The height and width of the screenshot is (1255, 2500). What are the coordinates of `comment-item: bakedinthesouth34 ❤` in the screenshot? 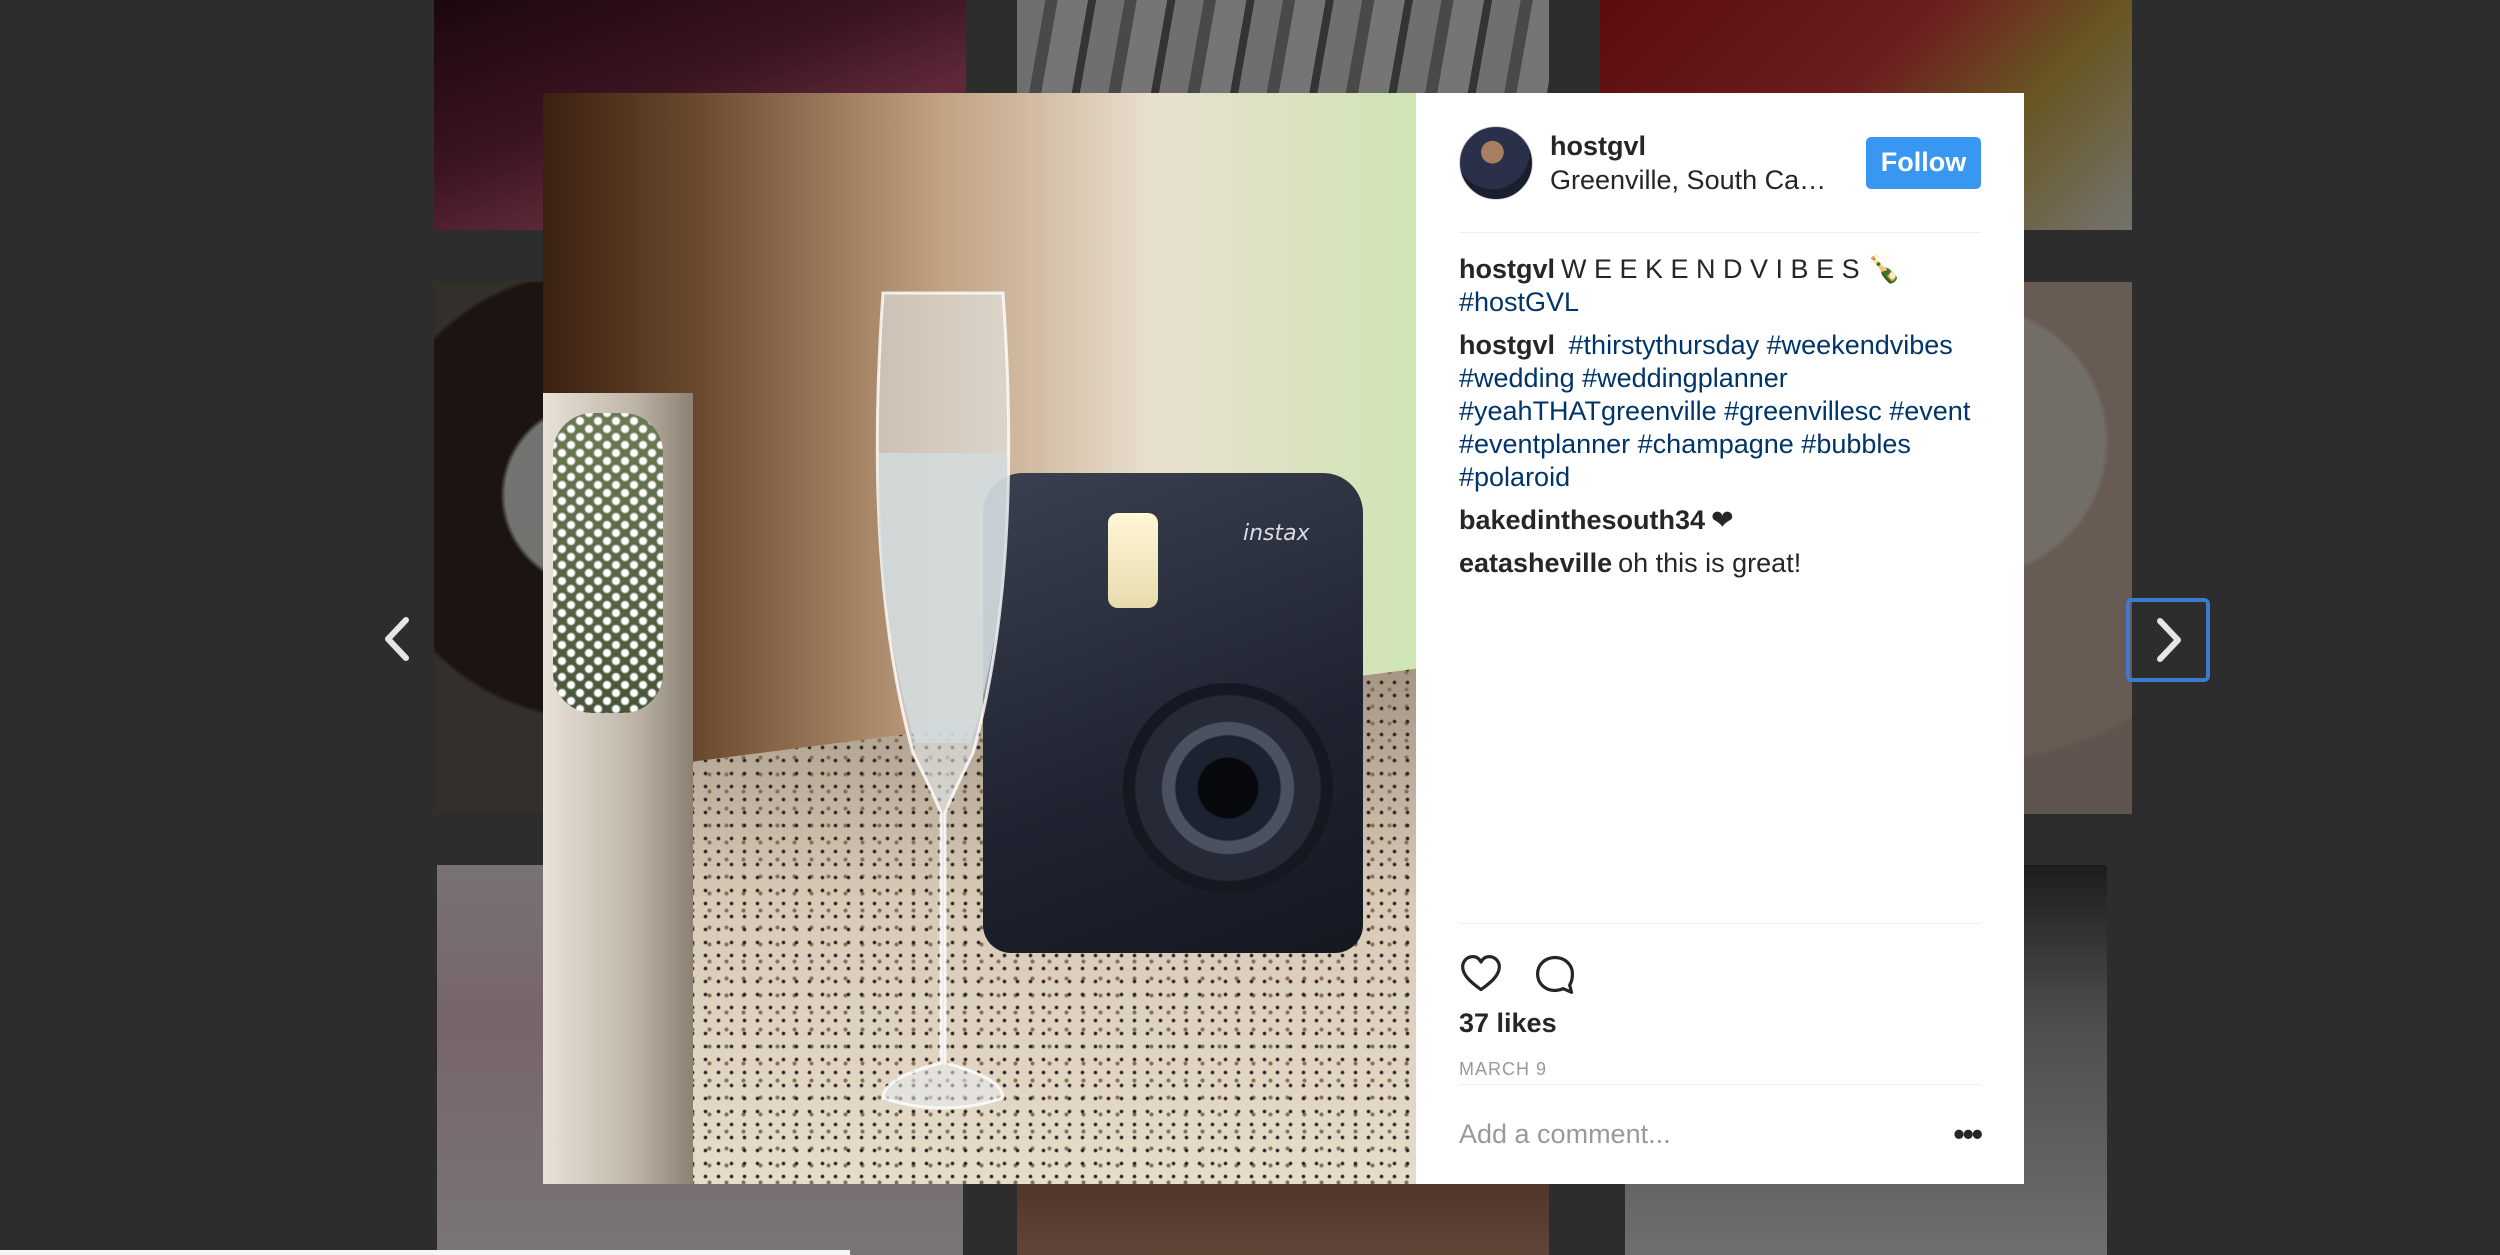 It's located at (1720, 520).